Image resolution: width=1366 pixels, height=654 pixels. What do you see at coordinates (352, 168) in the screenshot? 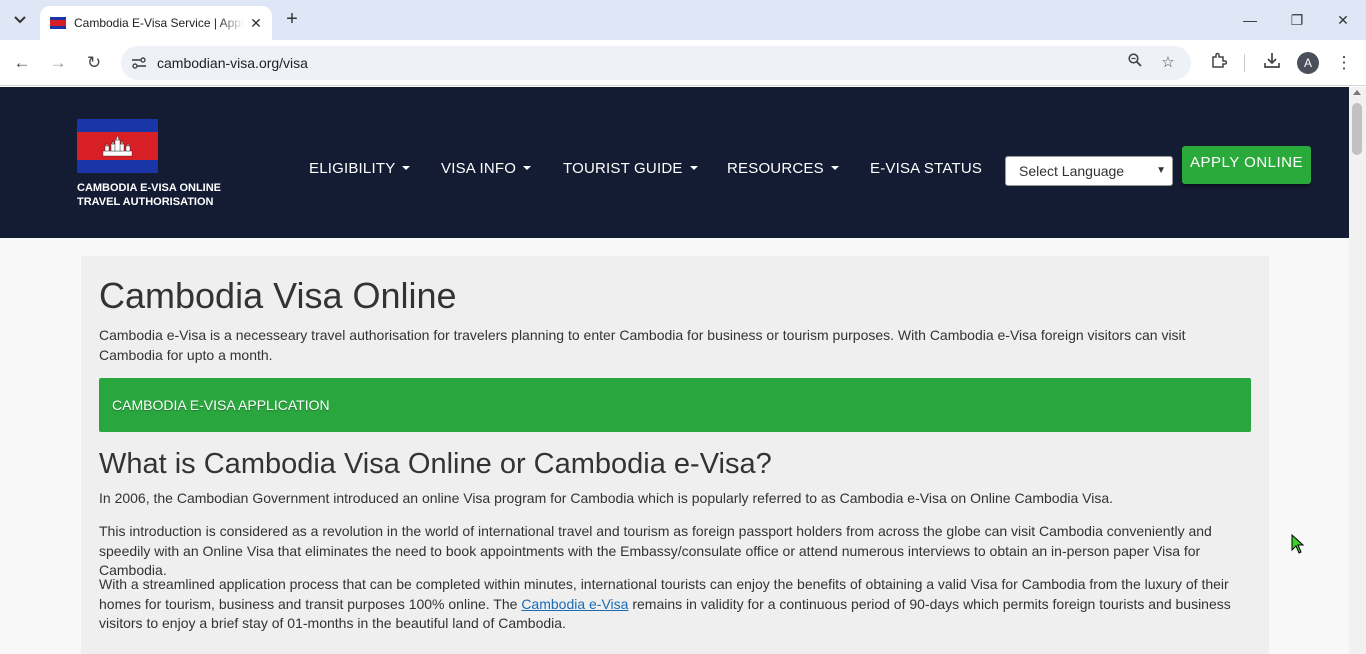
I see `nav-eligibility-label: ELIGIBILITY` at bounding box center [352, 168].